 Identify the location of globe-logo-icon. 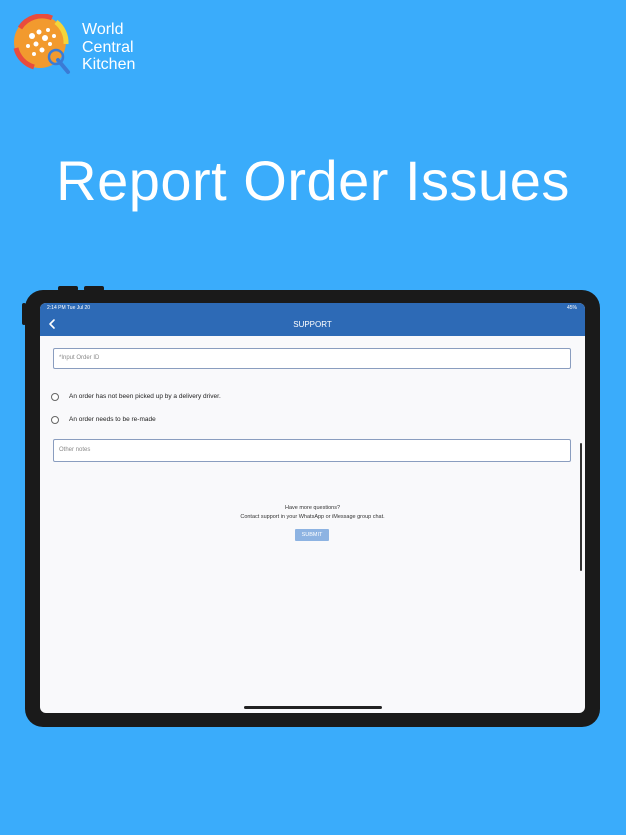
(41, 44).